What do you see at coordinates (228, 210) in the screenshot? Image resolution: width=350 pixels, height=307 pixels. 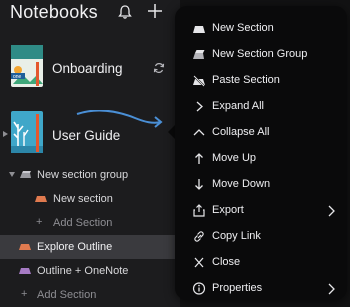 I see `menu-item-label: Export` at bounding box center [228, 210].